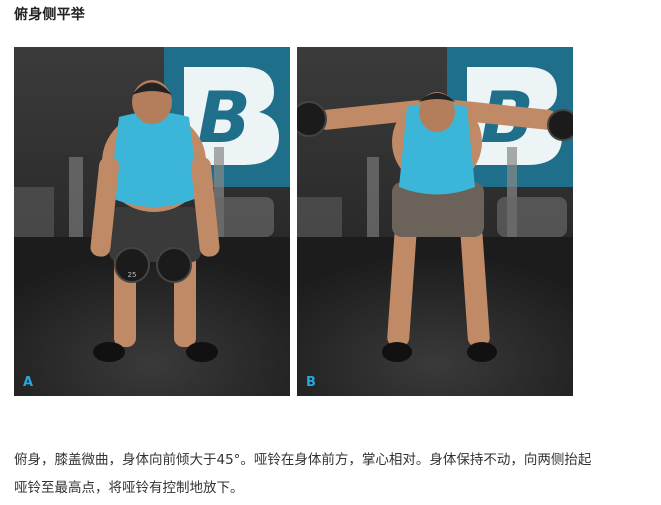 The height and width of the screenshot is (505, 661). I want to click on page-title: 俯身侧平举, so click(49, 15).